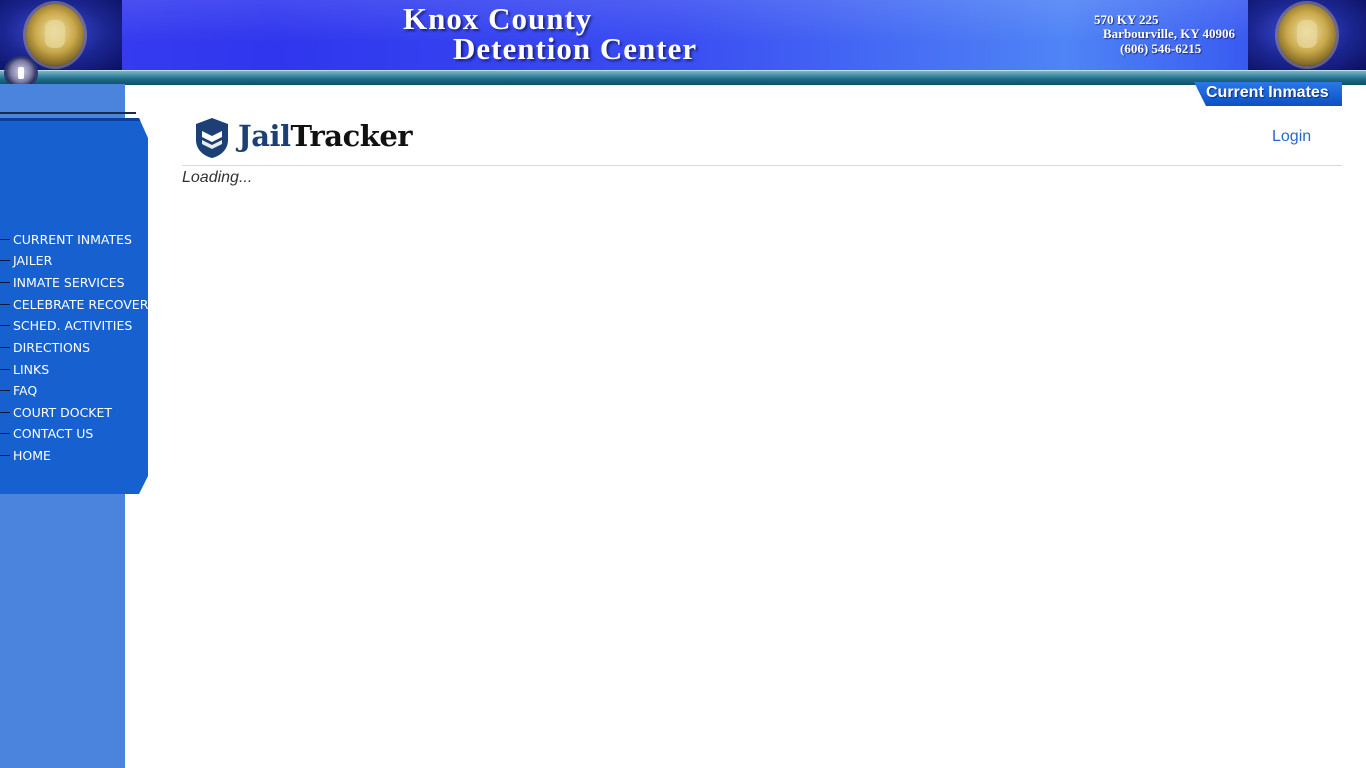 The width and height of the screenshot is (1366, 768). I want to click on sidebar-item-current-inmates: CURRENT INMATES, so click(66, 240).